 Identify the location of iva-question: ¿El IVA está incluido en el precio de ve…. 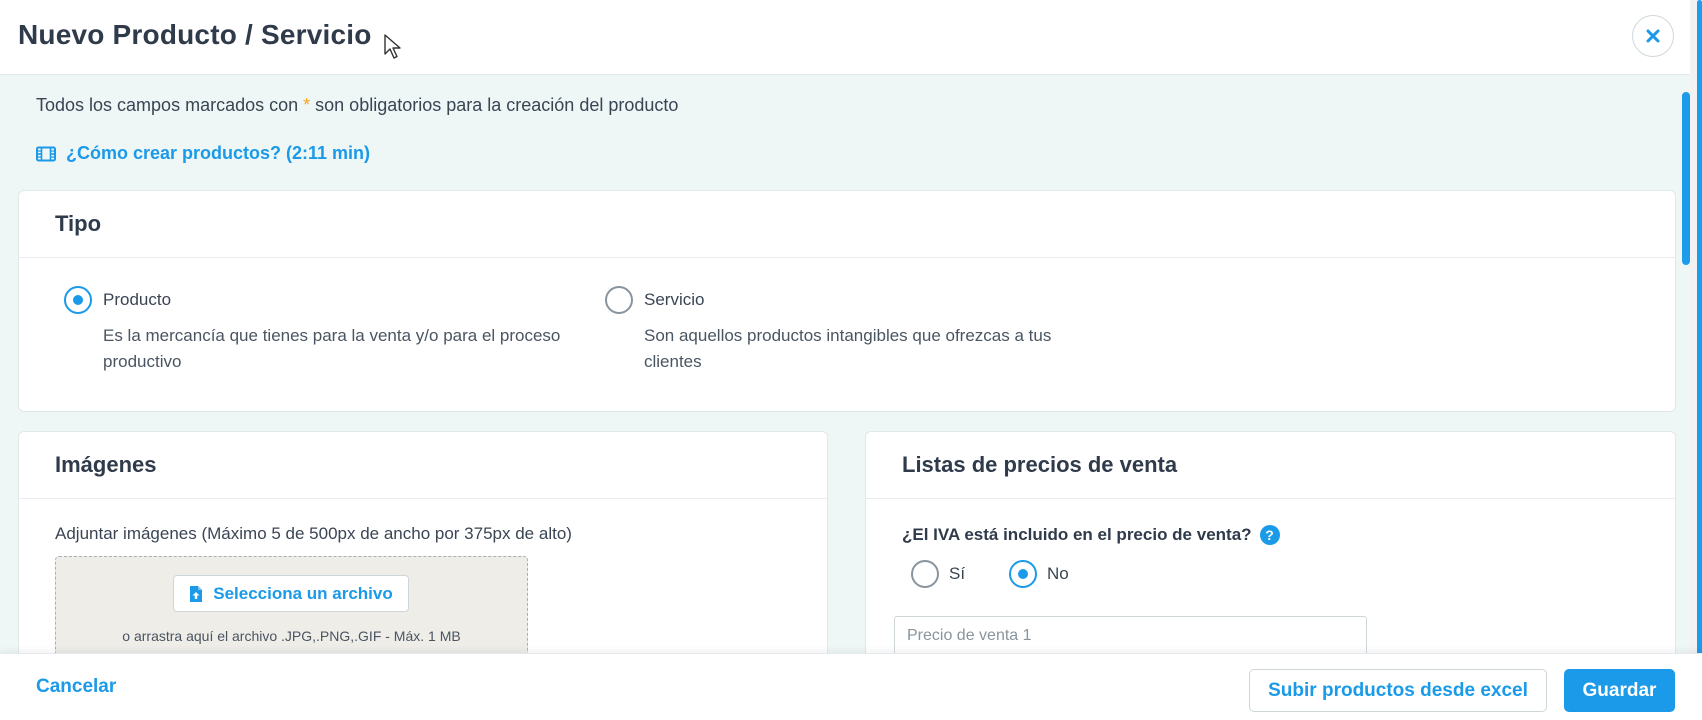
(1091, 535).